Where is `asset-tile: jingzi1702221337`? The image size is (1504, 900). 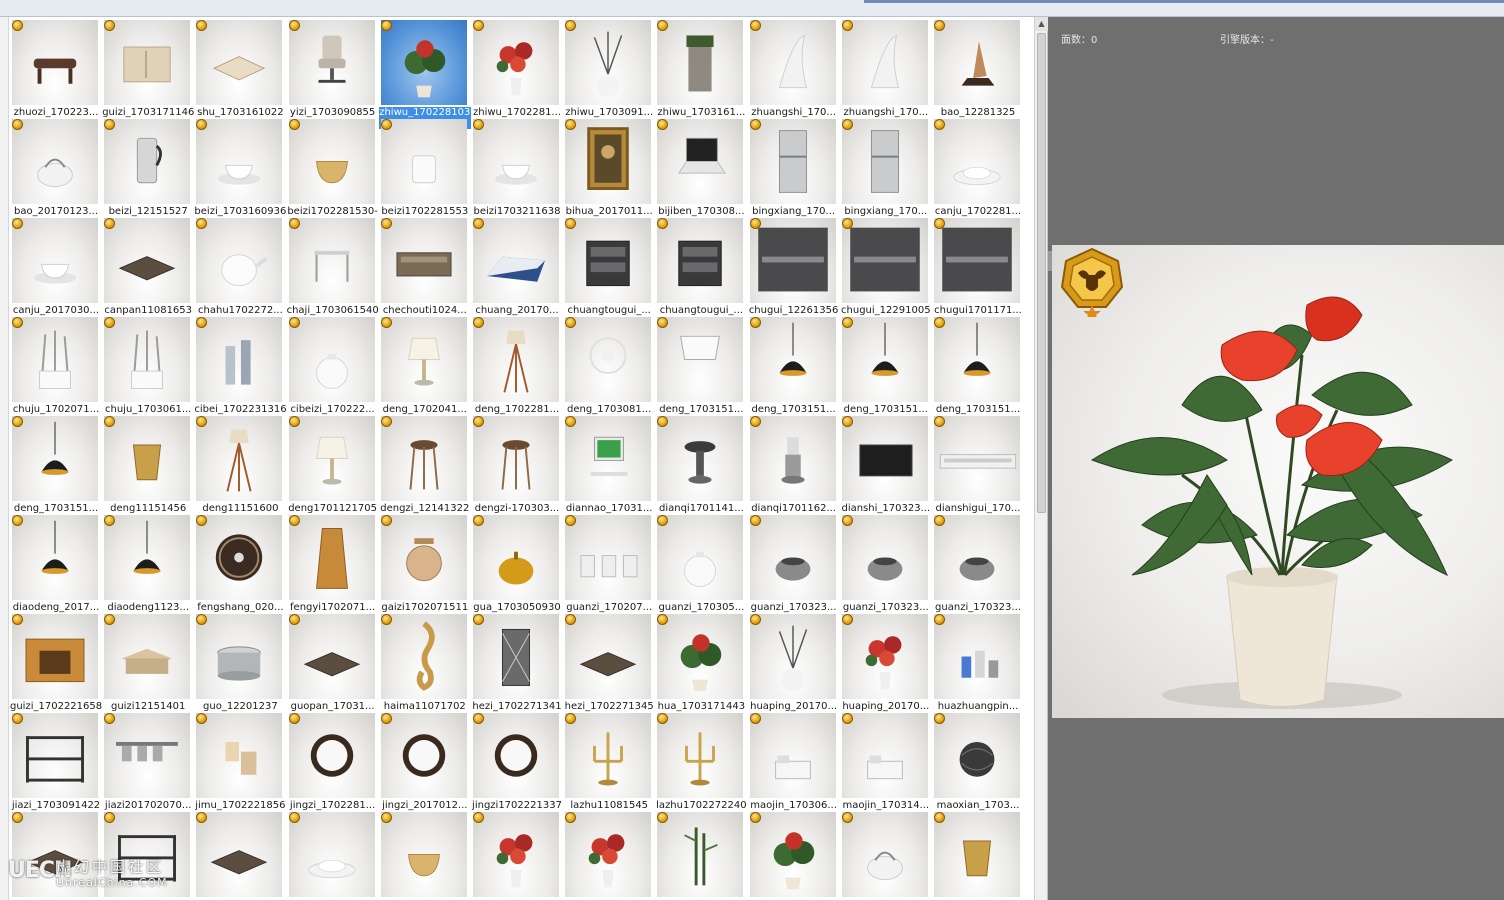 asset-tile: jingzi1702221337 is located at coordinates (517, 761).